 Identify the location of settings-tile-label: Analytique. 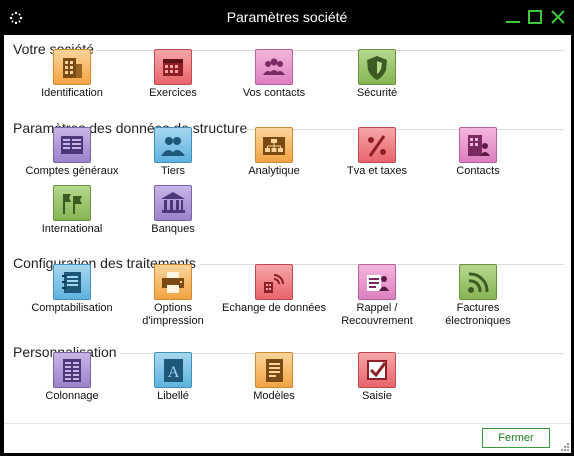
(274, 171).